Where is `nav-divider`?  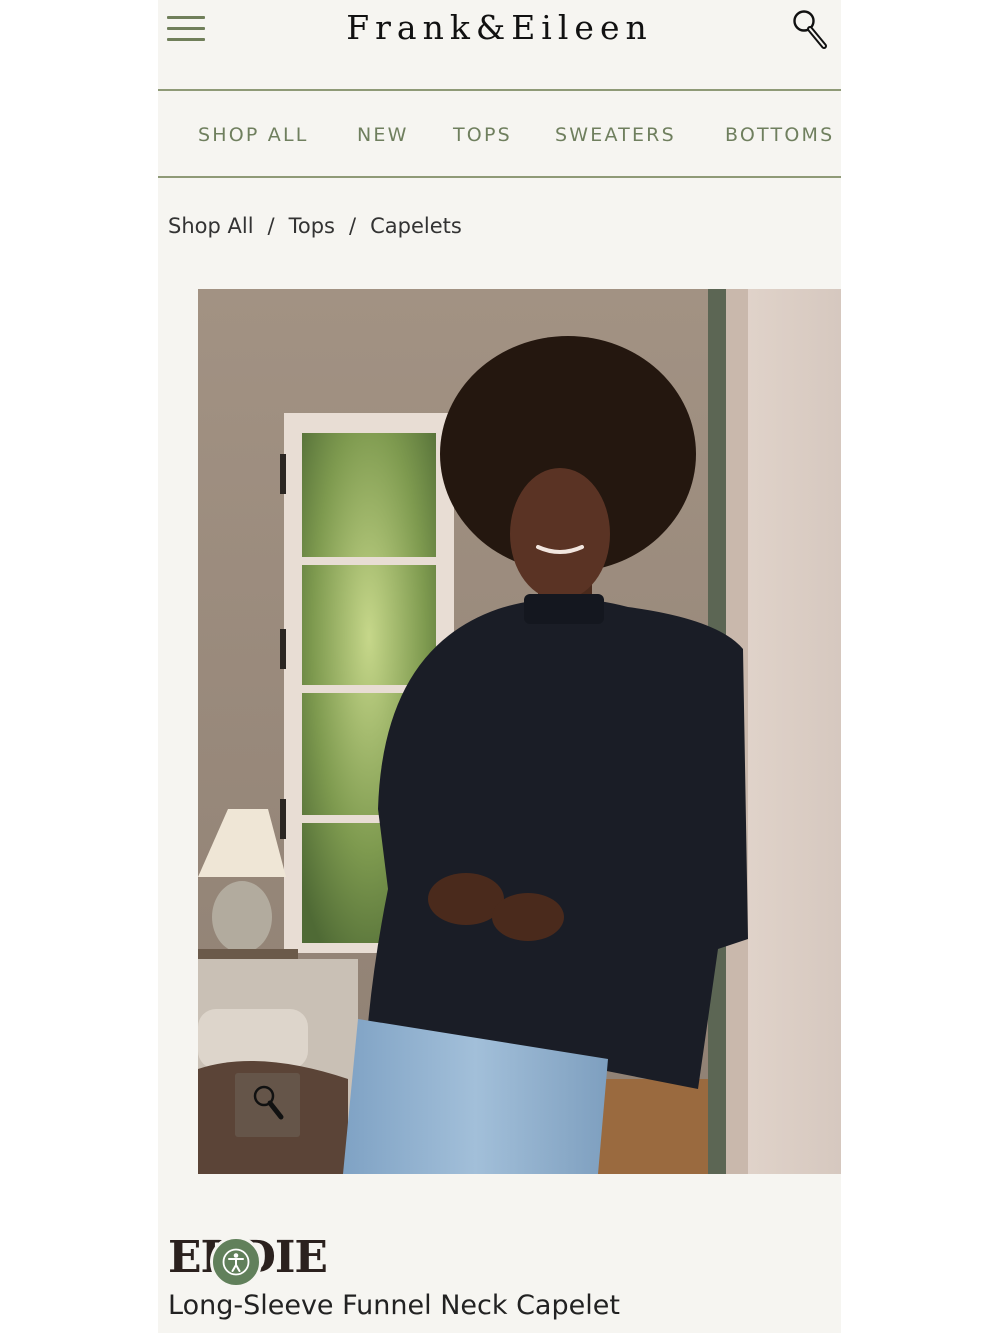 nav-divider is located at coordinates (499, 177).